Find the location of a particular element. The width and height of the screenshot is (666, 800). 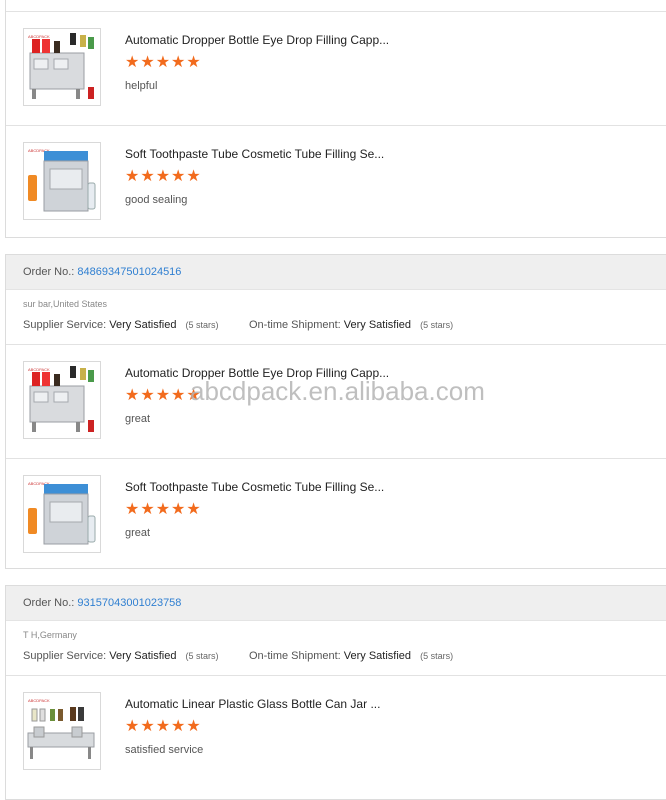

order-header: Order No.: 93157043001023758 is located at coordinates (336, 603).